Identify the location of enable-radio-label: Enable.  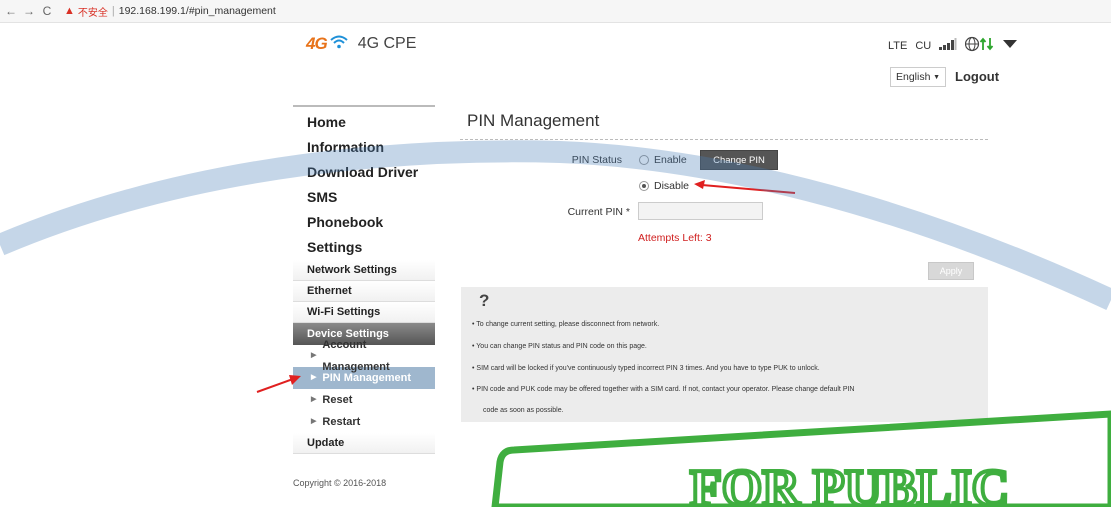
(670, 160).